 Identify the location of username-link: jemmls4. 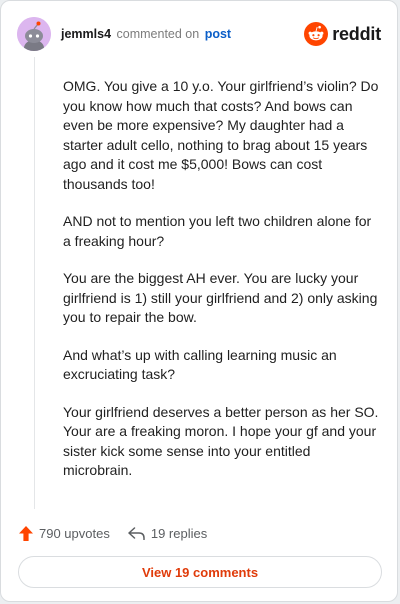
(86, 34).